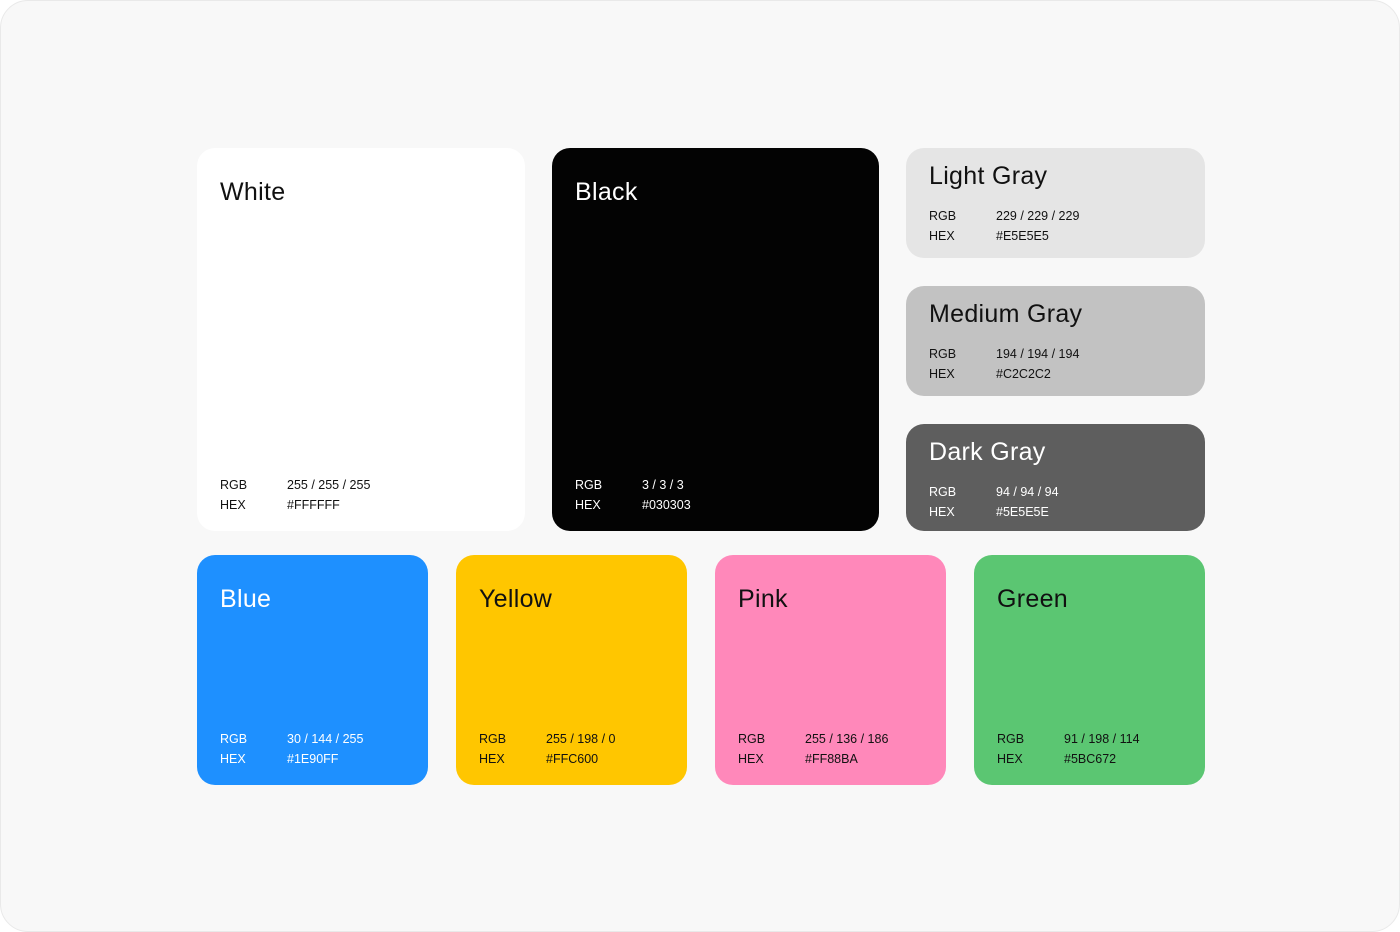  What do you see at coordinates (715, 339) in the screenshot?
I see `swatch-card-black: Black RGB 3 / 3 / 3 HEX #030303` at bounding box center [715, 339].